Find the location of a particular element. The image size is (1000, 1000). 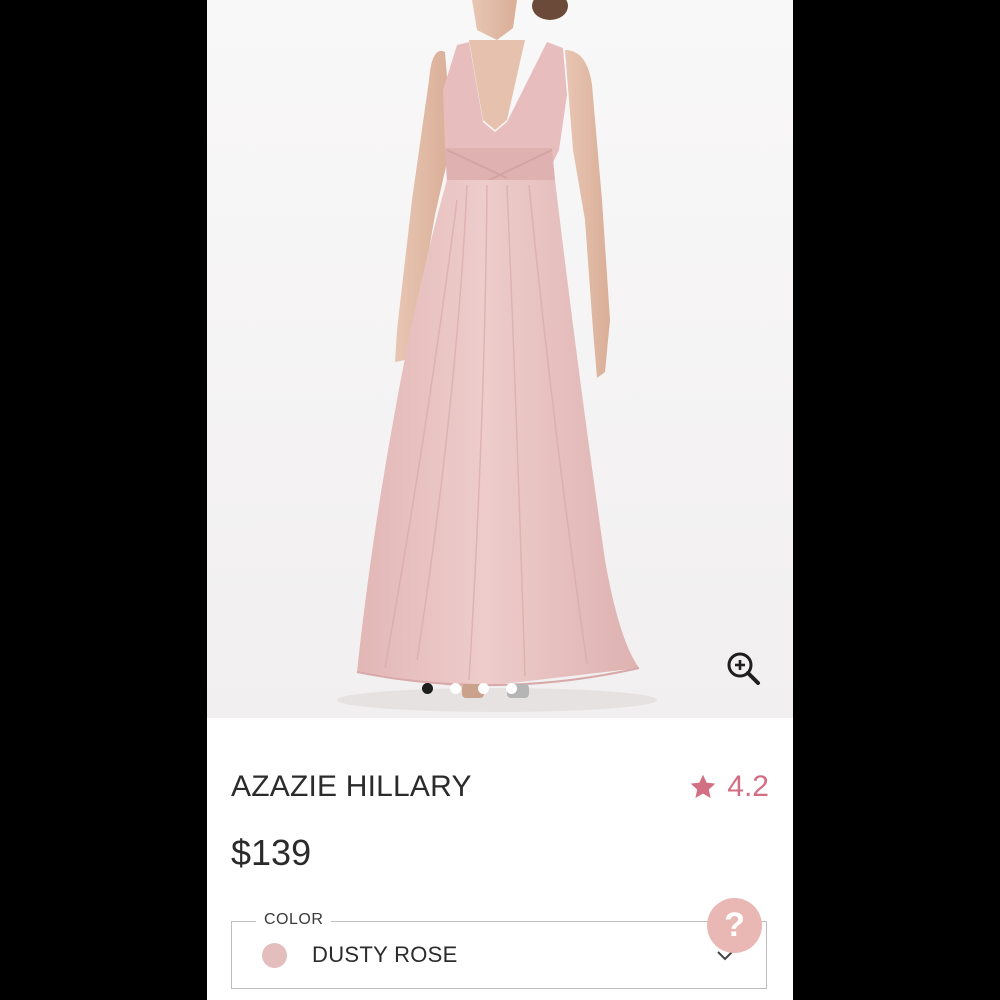

product-header: AZAZIE HILLARY 4.2 is located at coordinates (500, 787).